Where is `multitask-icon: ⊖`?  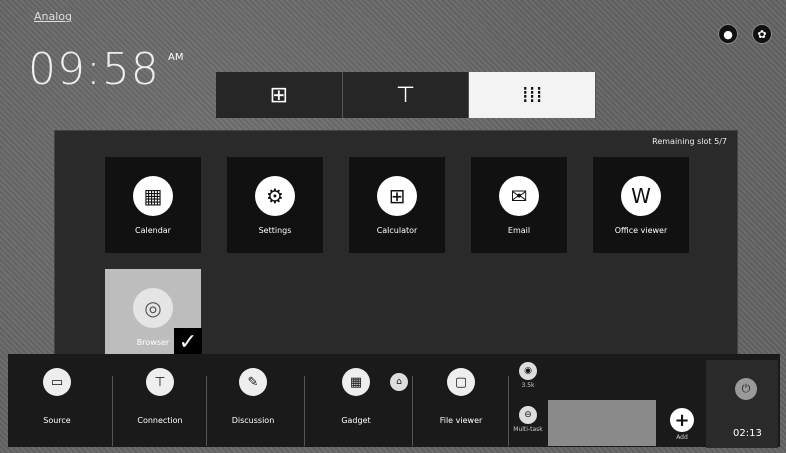 multitask-icon: ⊖ is located at coordinates (528, 415).